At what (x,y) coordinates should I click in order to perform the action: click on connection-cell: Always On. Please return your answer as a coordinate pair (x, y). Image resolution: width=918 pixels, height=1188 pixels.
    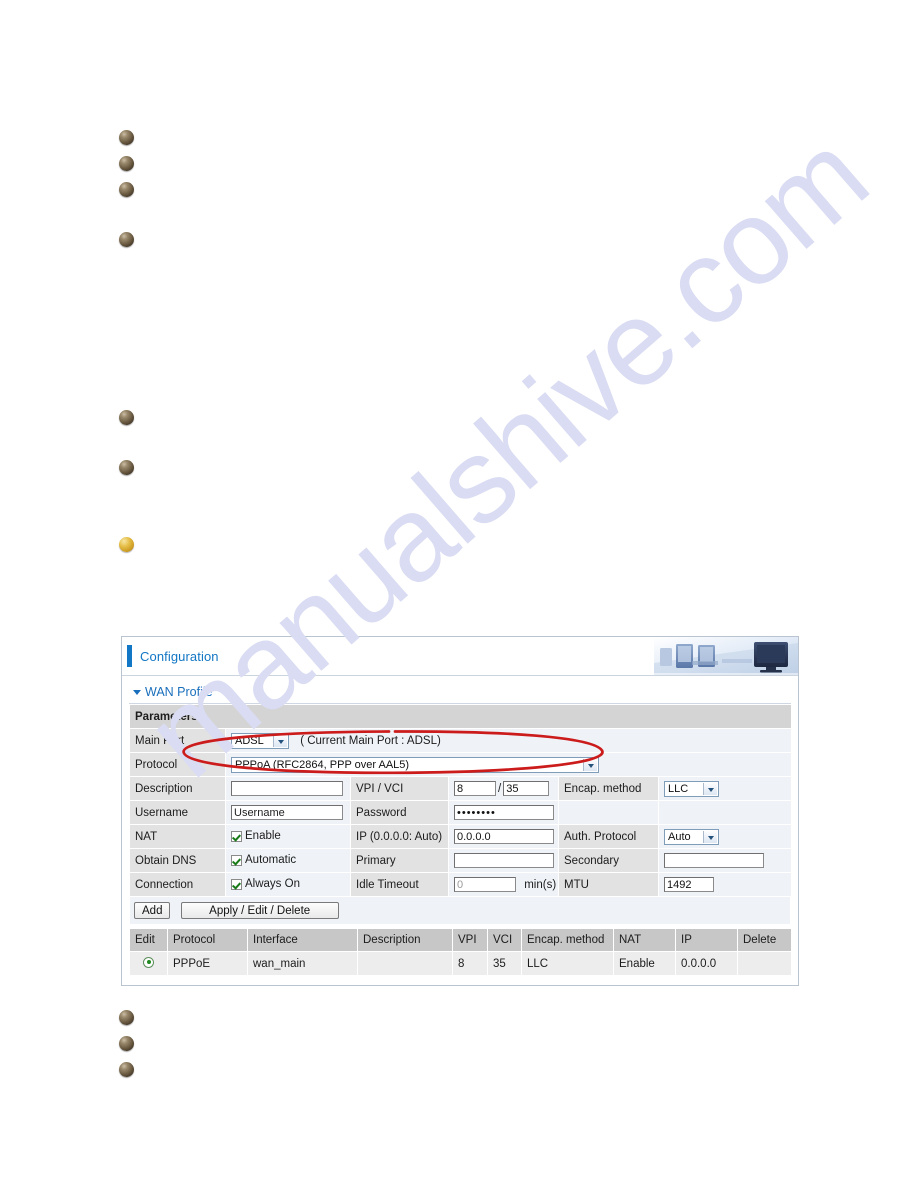
    Looking at the image, I should click on (288, 884).